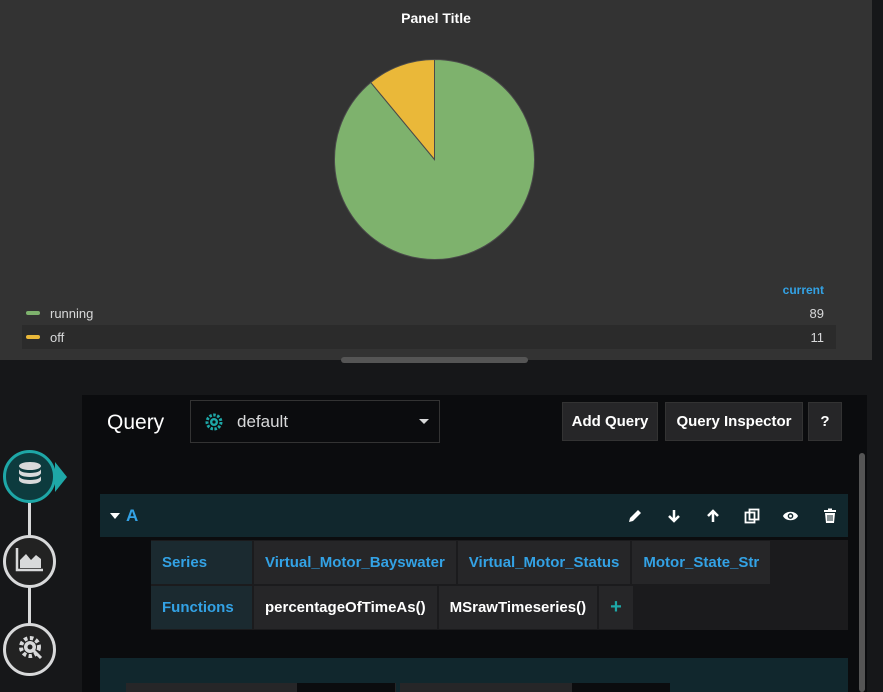 The height and width of the screenshot is (692, 883). Describe the element at coordinates (790, 515) in the screenshot. I see `eye-icon` at that location.